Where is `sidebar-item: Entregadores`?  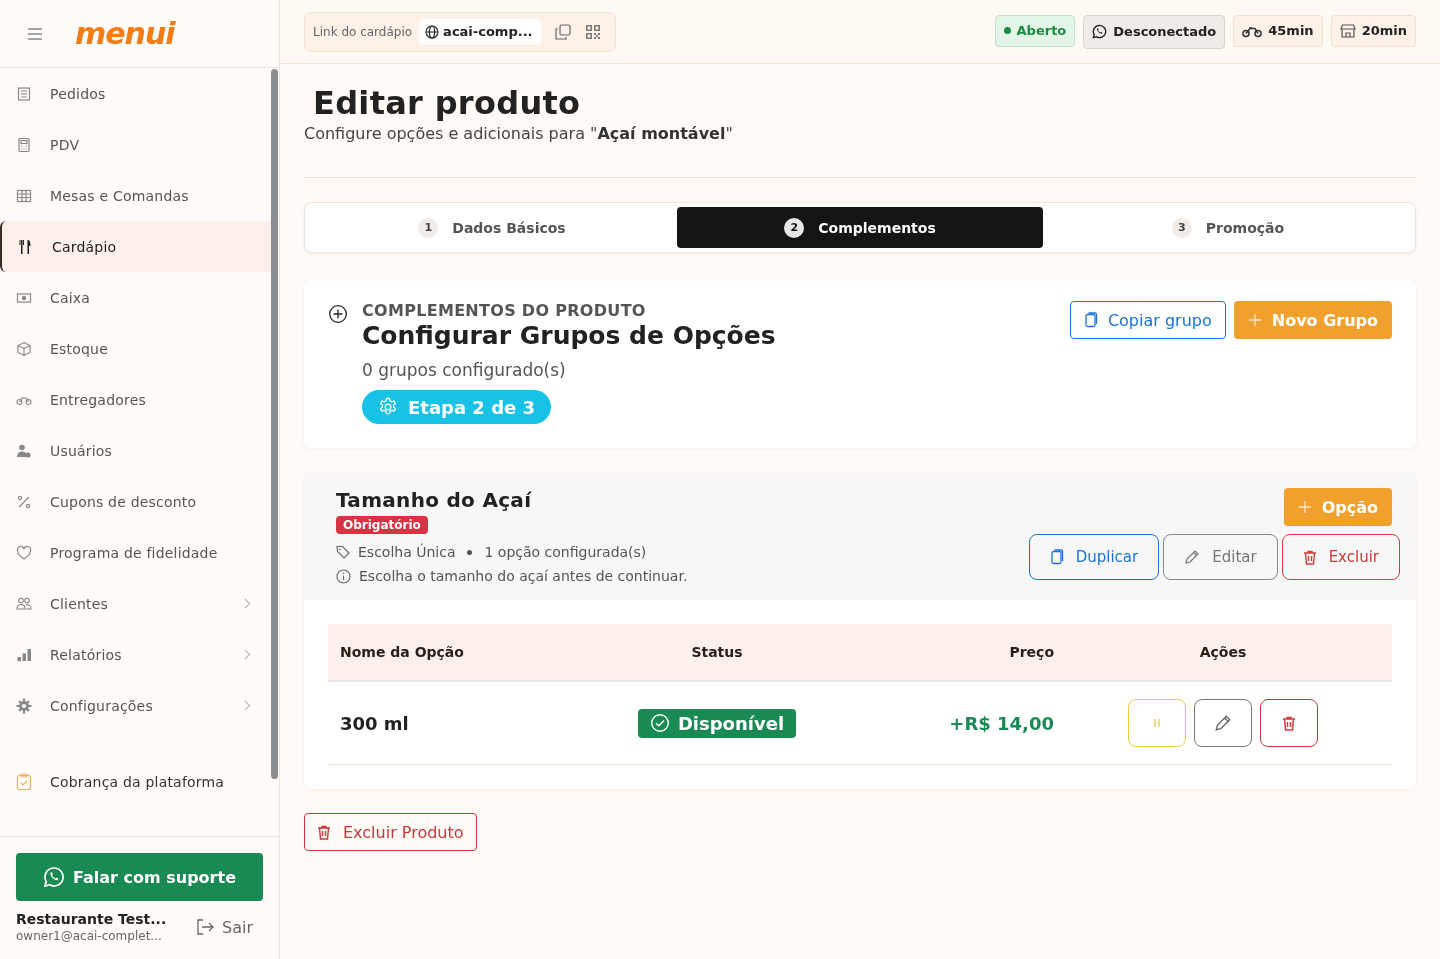 sidebar-item: Entregadores is located at coordinates (135, 399).